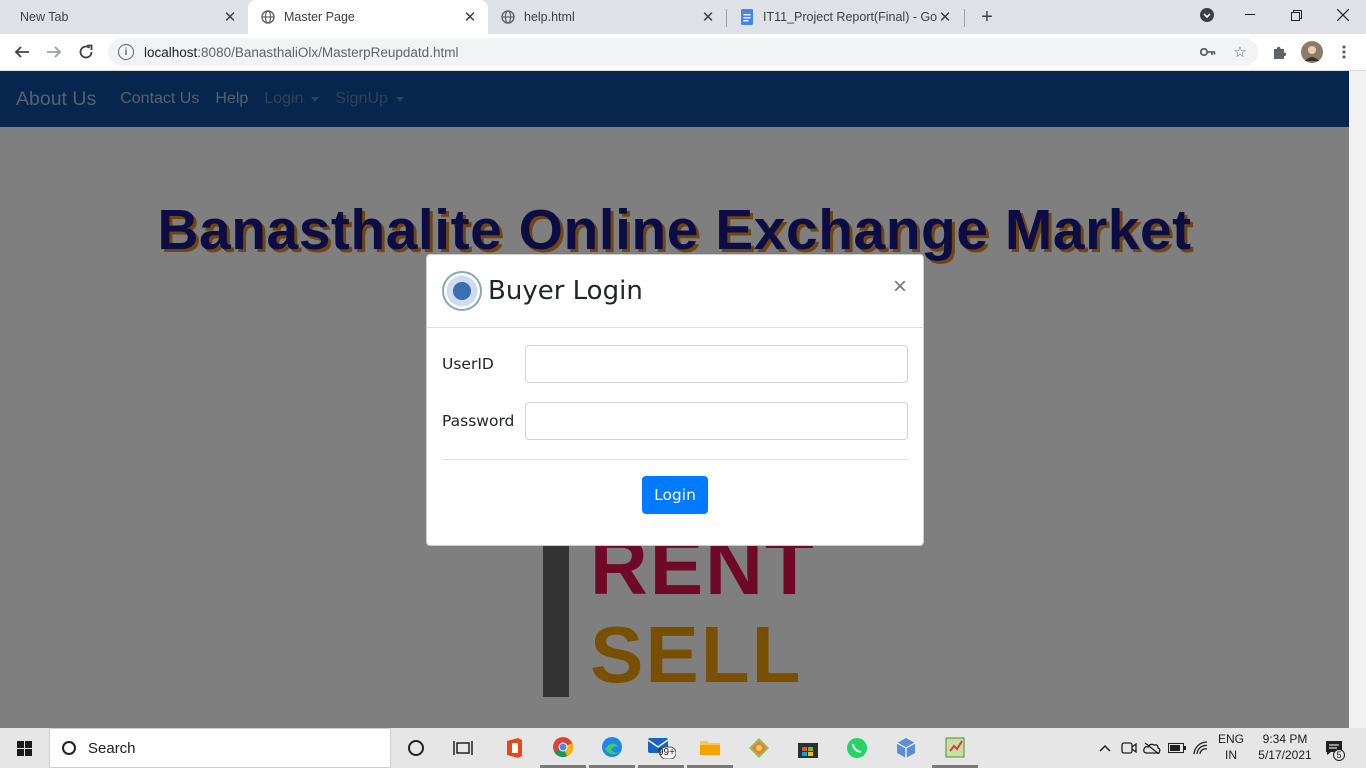 This screenshot has width=1366, height=768. Describe the element at coordinates (549, 17) in the screenshot. I see `tab-title: help.html` at that location.